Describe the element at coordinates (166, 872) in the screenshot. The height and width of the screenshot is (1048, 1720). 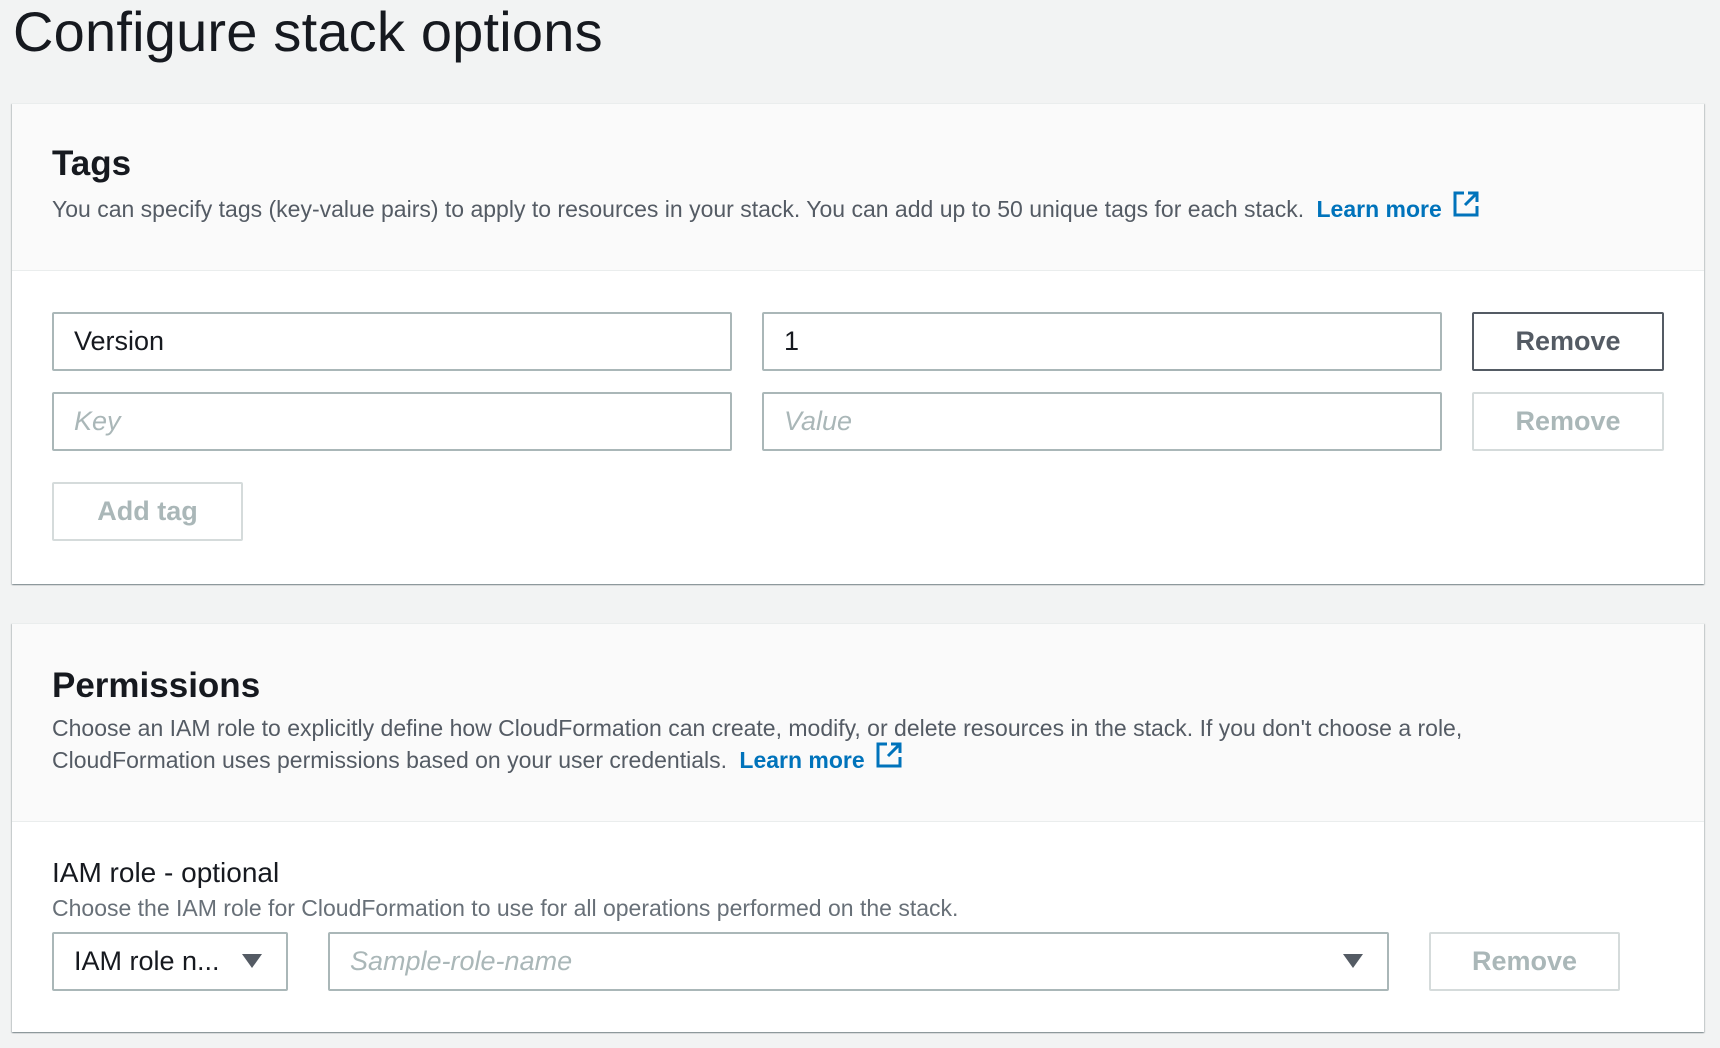
I see `iam-role-label: IAM role - optional` at that location.